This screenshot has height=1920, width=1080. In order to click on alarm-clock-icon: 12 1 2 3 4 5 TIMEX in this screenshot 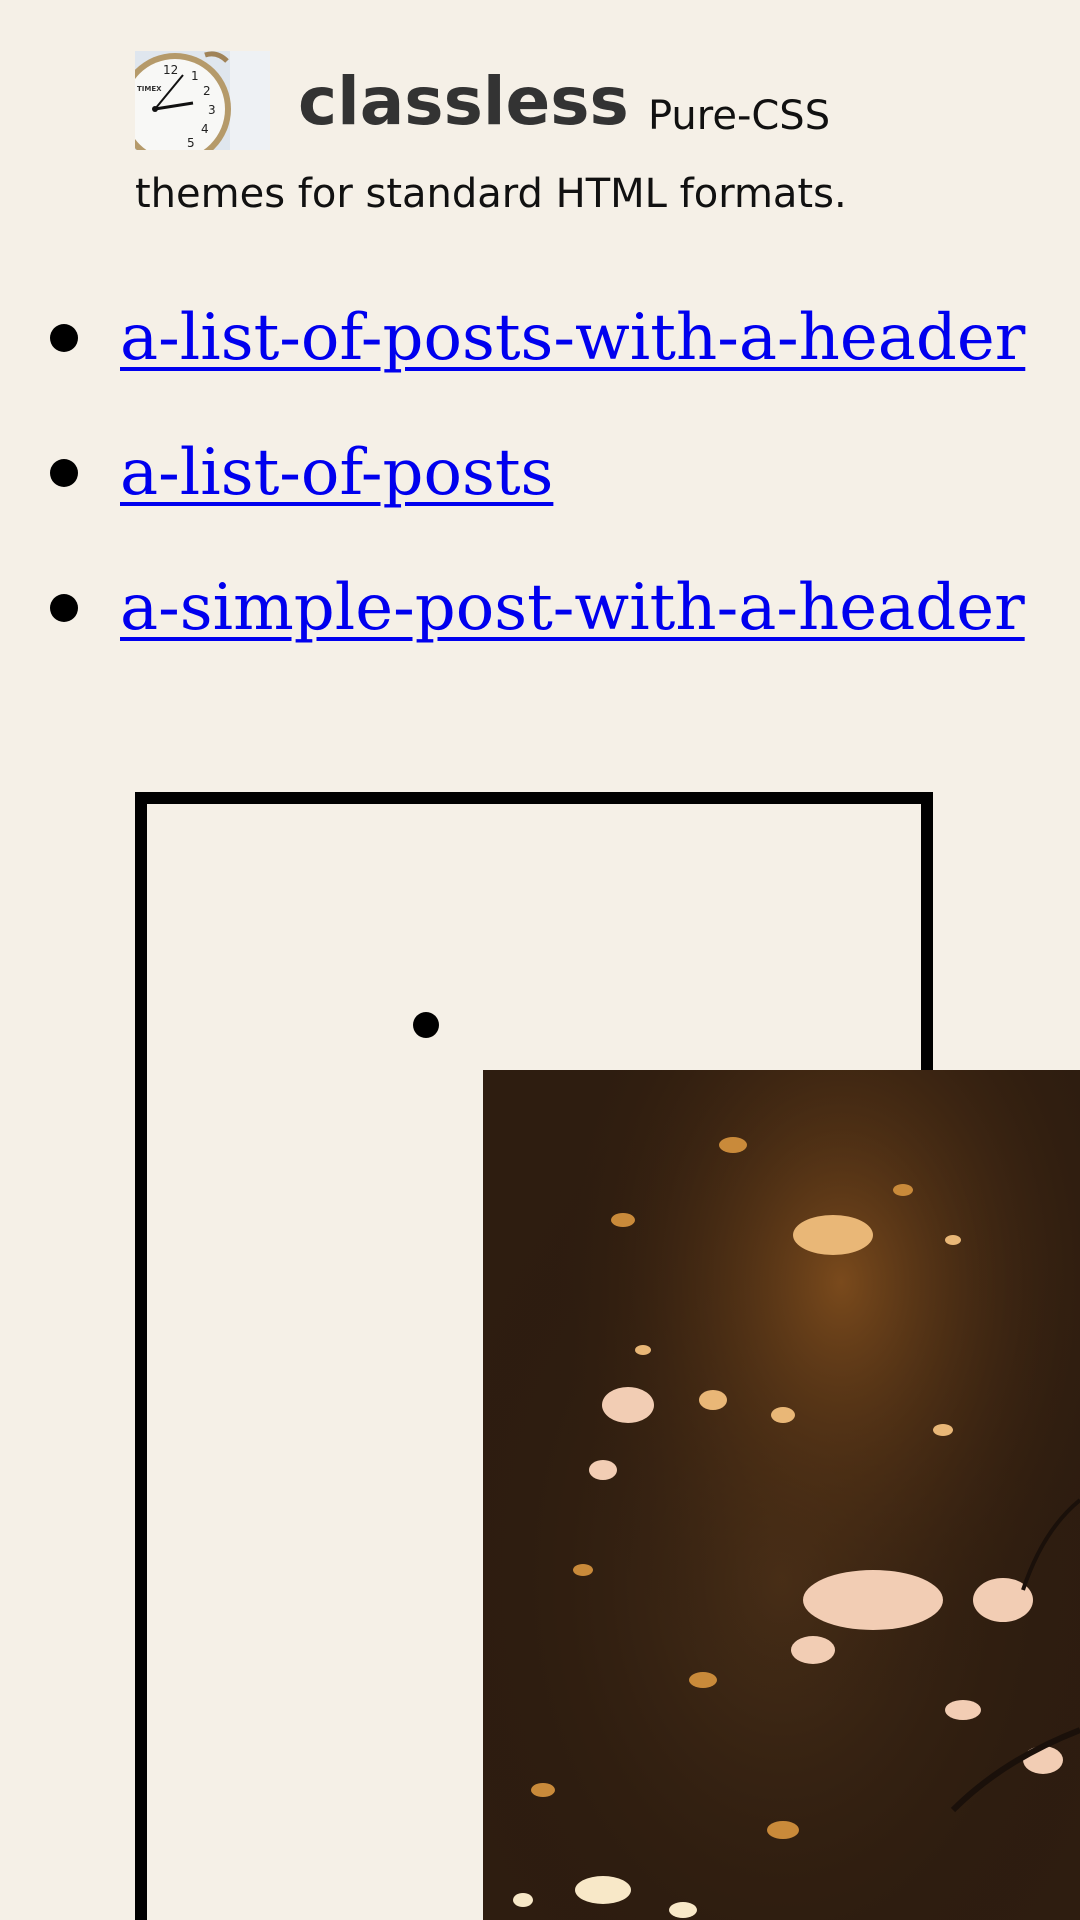, I will do `click(202, 100)`.